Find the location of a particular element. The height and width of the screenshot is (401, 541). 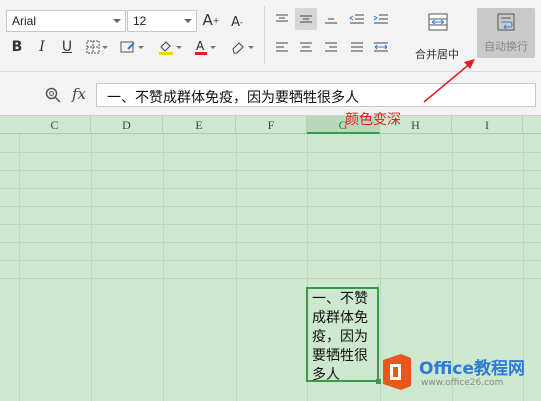

justify-icon is located at coordinates (357, 47).